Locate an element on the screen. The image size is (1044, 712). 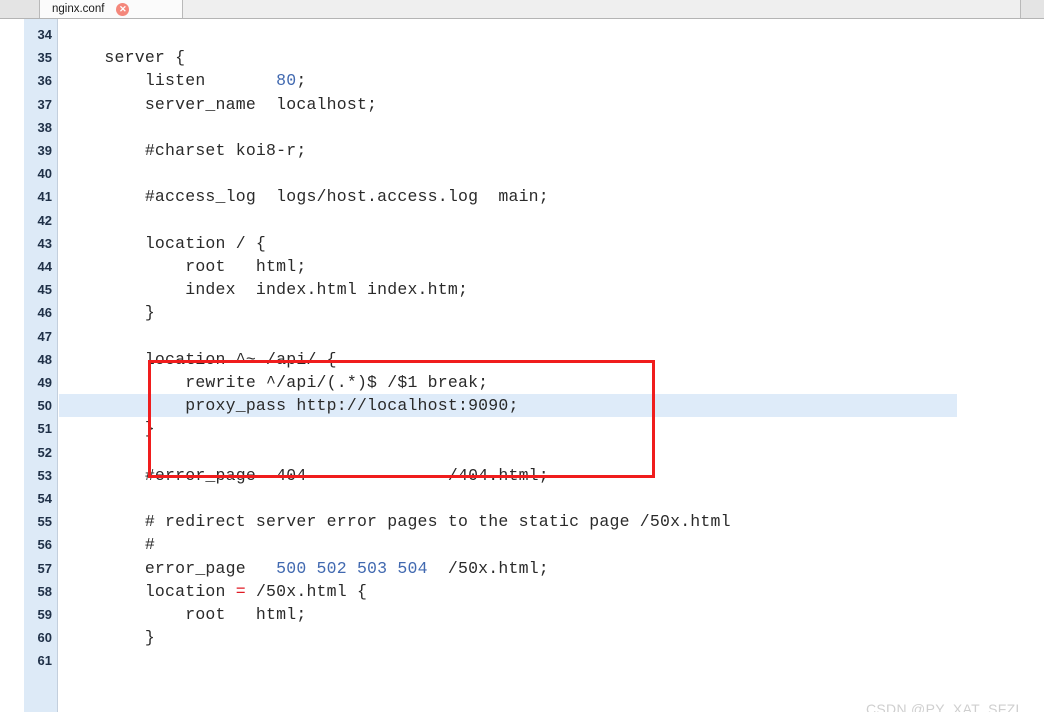
tab-nginx-conf: nginx.conf ✕ is located at coordinates (111, 9).